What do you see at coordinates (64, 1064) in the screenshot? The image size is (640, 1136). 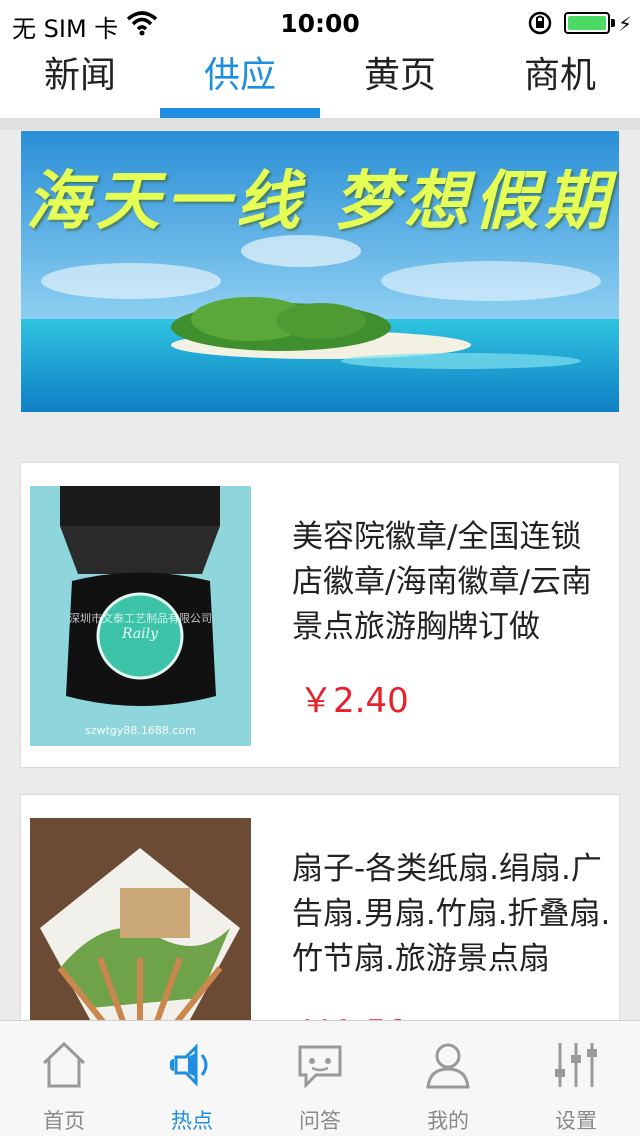 I see `home-icon` at bounding box center [64, 1064].